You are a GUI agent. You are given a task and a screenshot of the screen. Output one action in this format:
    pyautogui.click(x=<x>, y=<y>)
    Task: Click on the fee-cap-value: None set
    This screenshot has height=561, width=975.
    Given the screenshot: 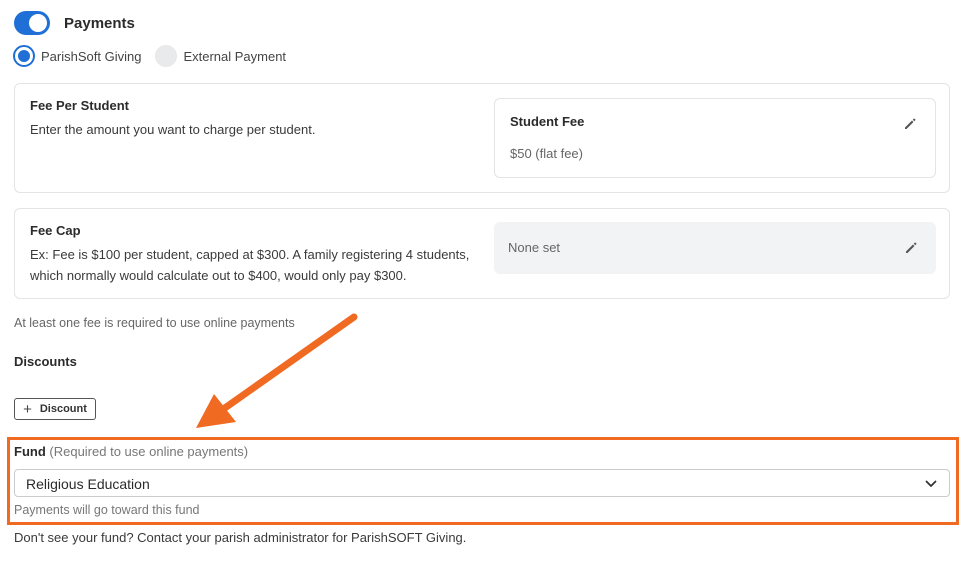 What is the action you would take?
    pyautogui.click(x=534, y=247)
    